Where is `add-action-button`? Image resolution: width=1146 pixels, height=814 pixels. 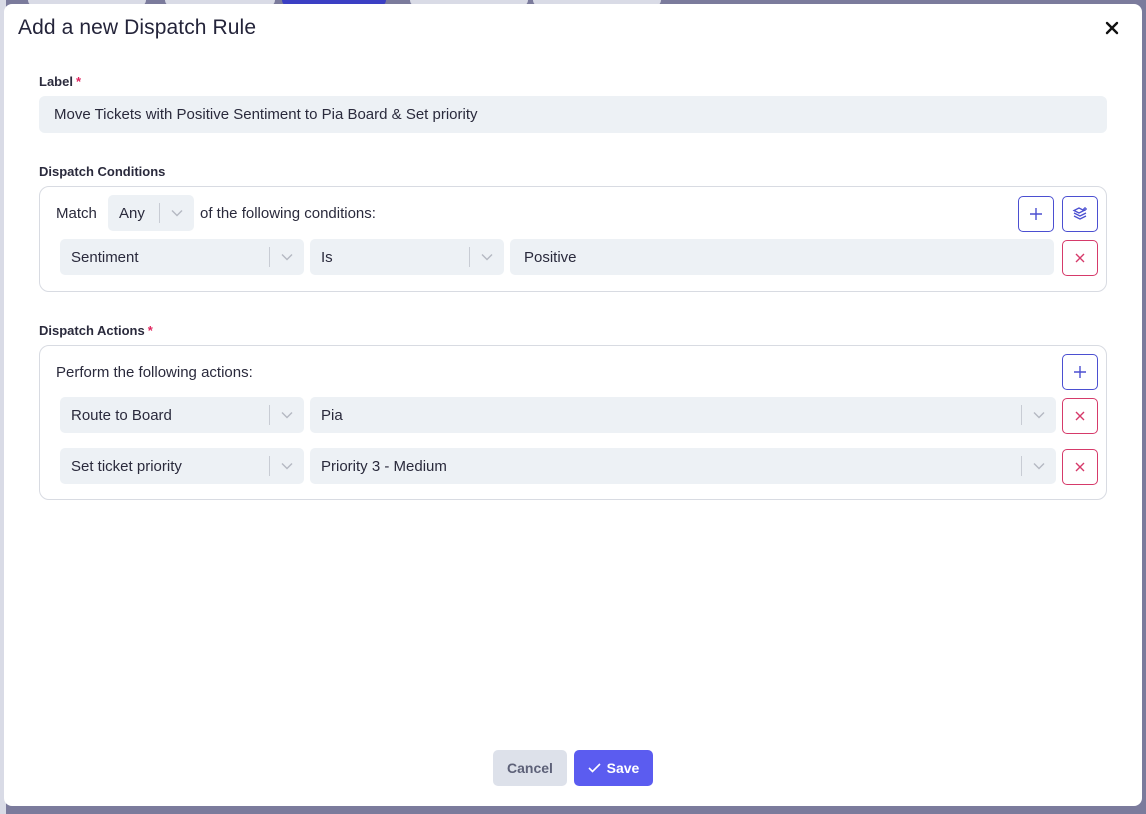 add-action-button is located at coordinates (1080, 372).